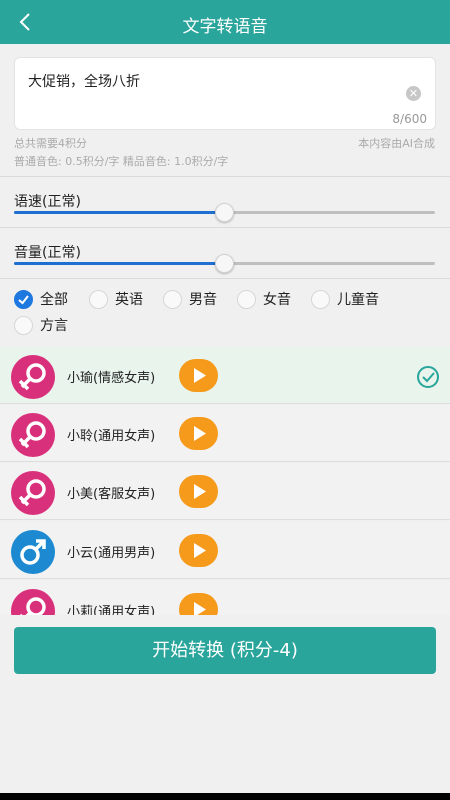 This screenshot has width=450, height=800. What do you see at coordinates (225, 93) in the screenshot?
I see `text-input: 大促销，全场八折 ✕ 8/600` at bounding box center [225, 93].